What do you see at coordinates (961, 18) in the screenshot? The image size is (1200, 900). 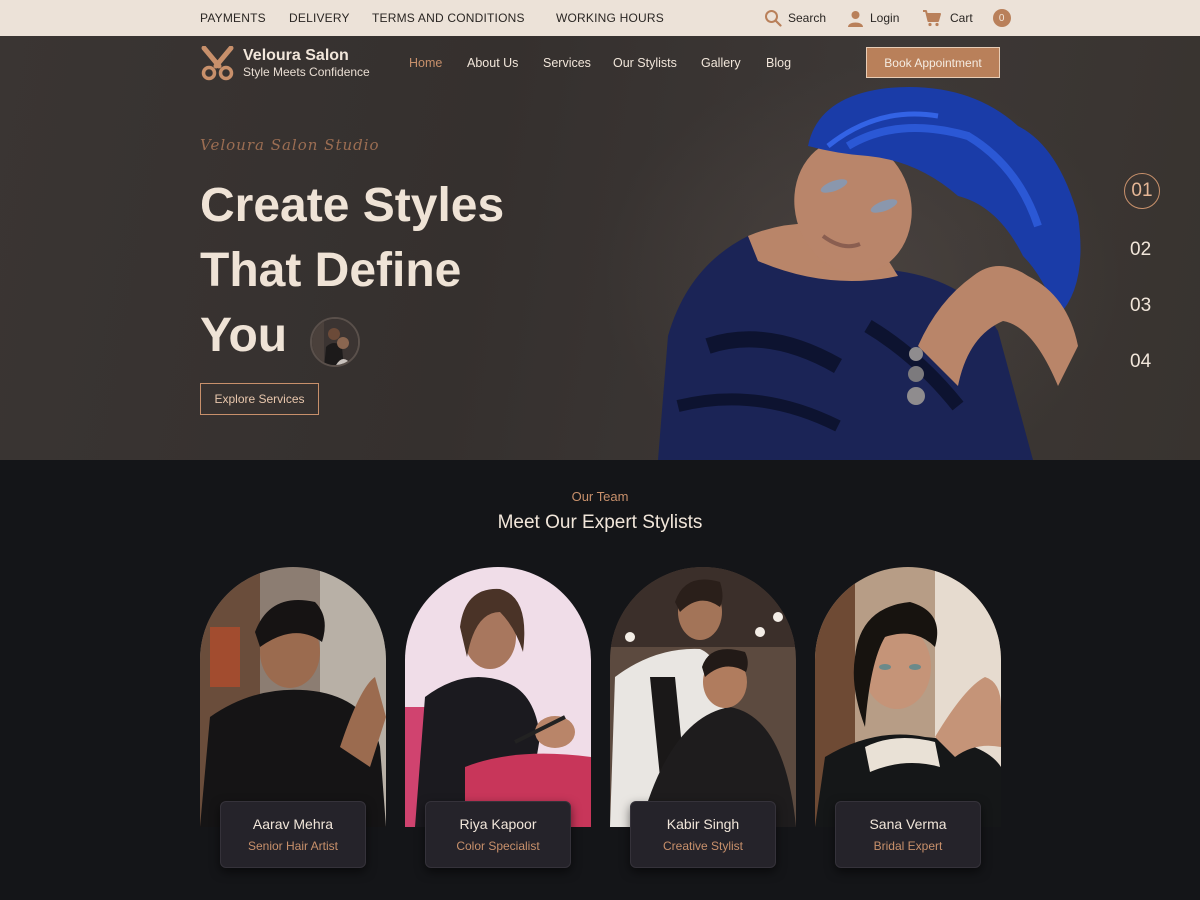 I see `cart-label: Cart` at bounding box center [961, 18].